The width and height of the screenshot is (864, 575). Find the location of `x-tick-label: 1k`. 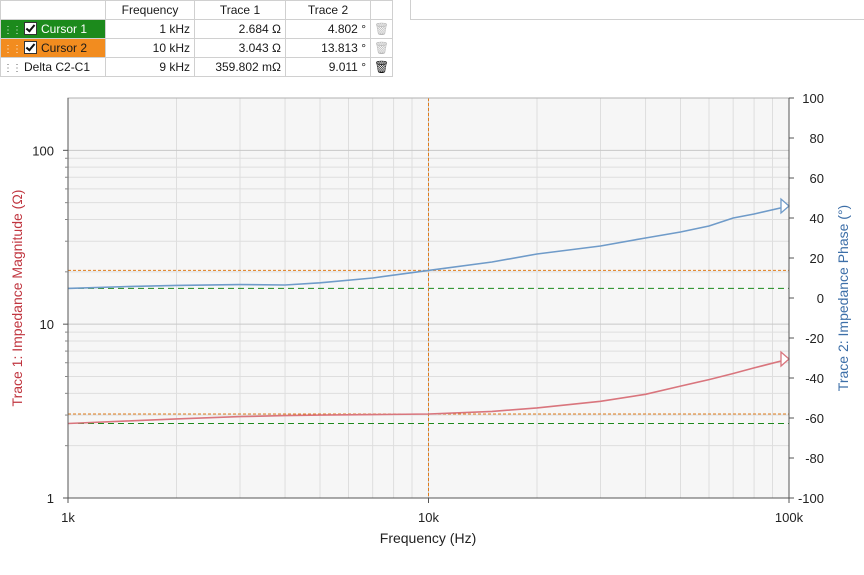

x-tick-label: 1k is located at coordinates (68, 517).